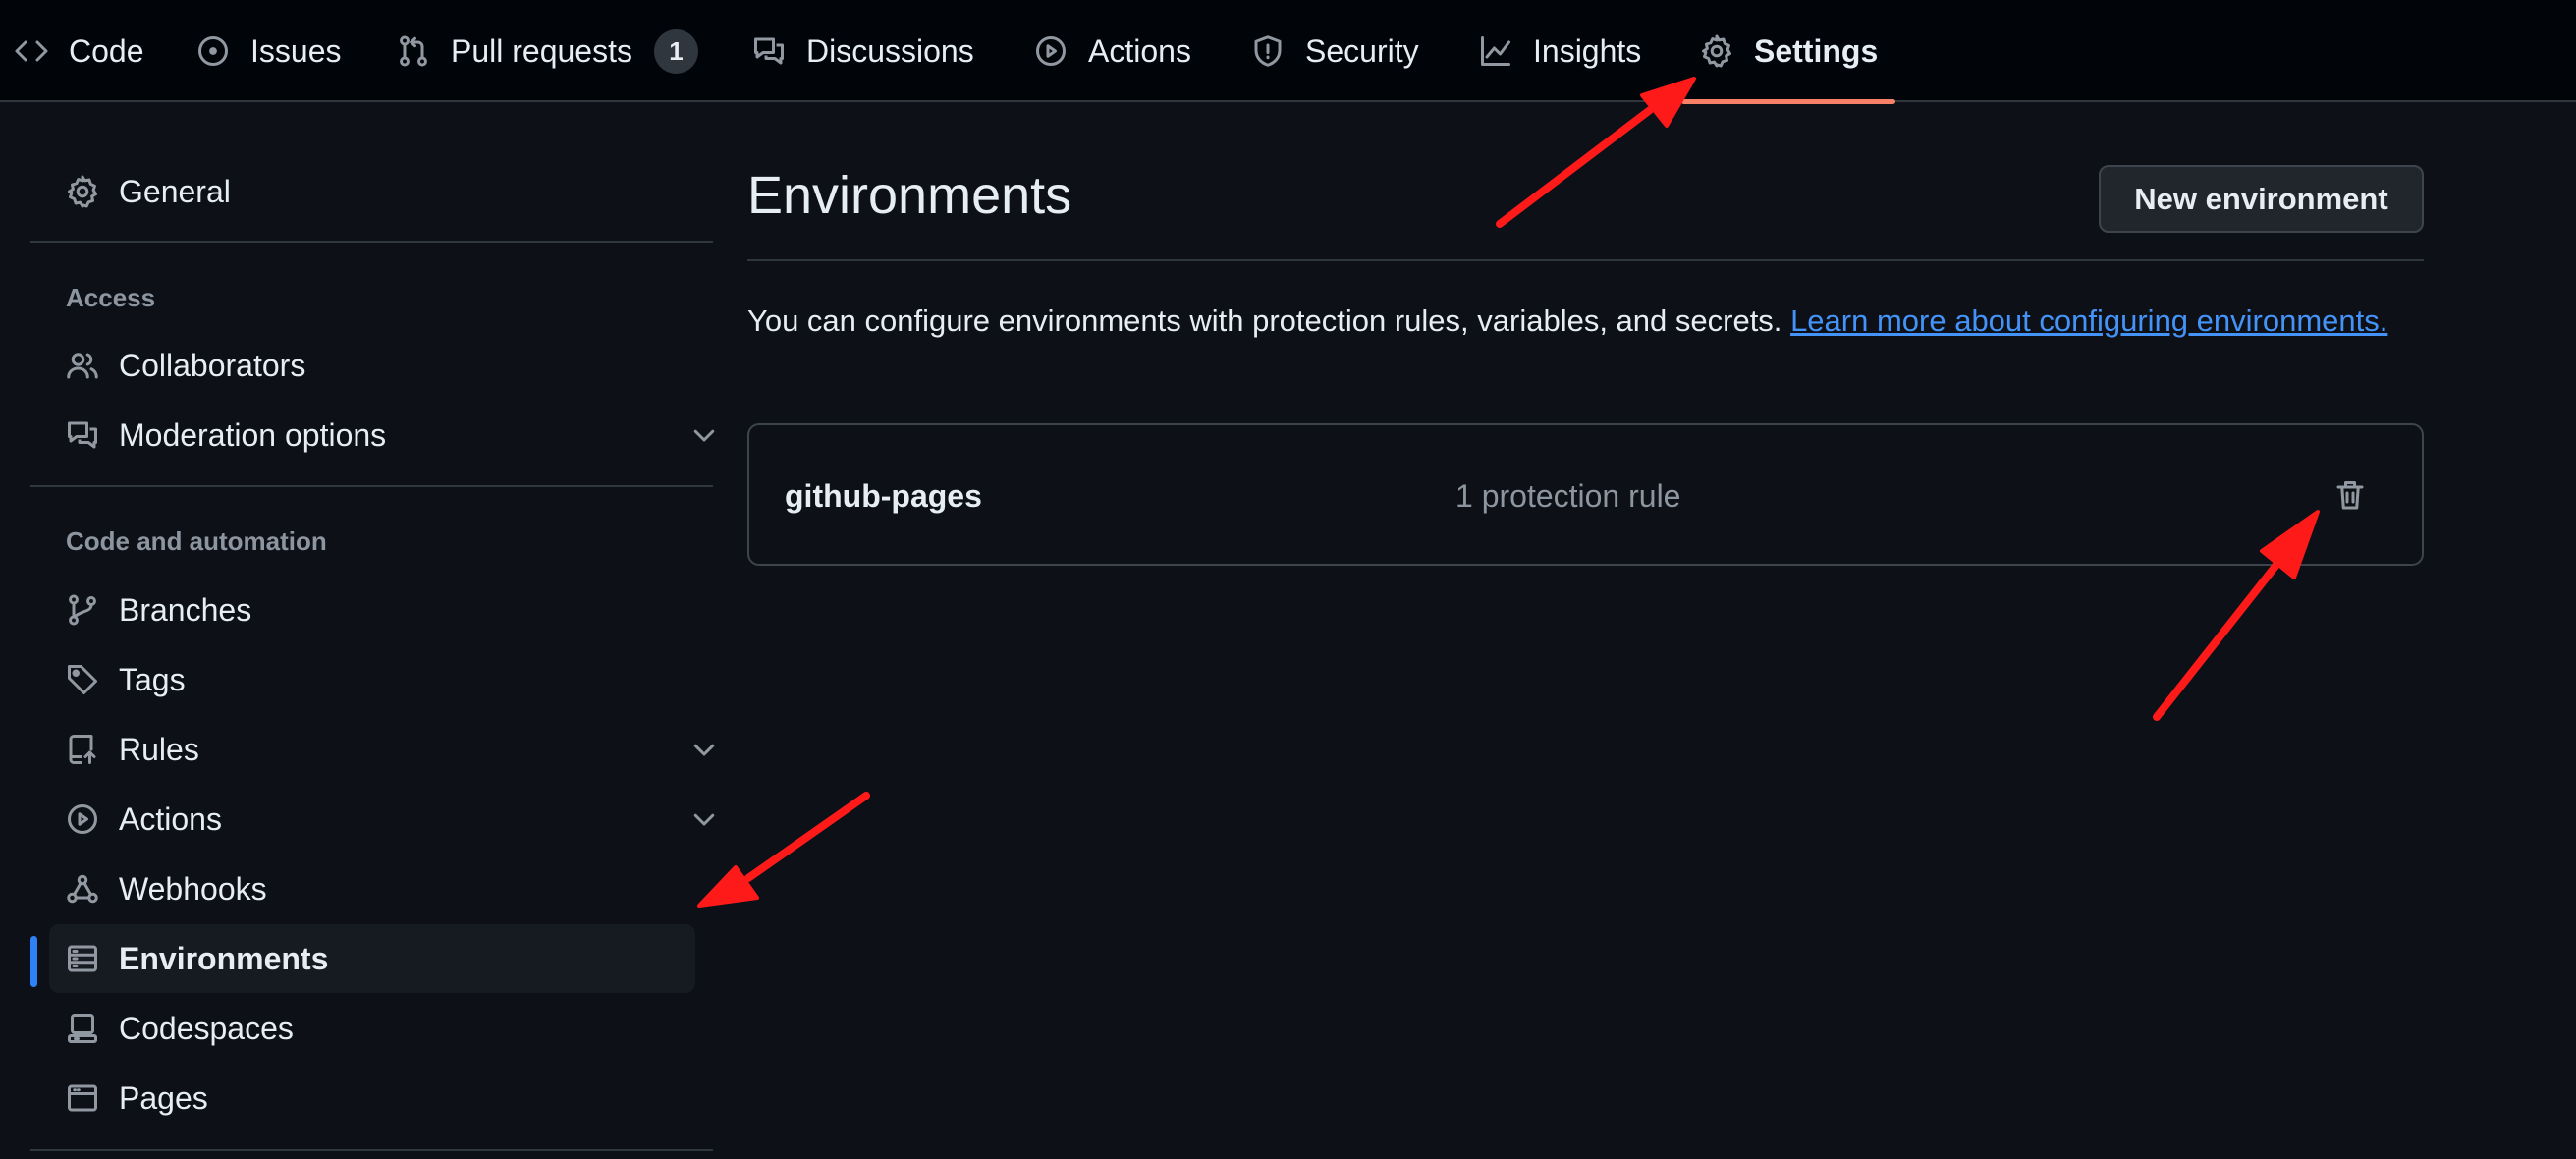 The height and width of the screenshot is (1159, 2576). What do you see at coordinates (82, 958) in the screenshot?
I see `server-icon` at bounding box center [82, 958].